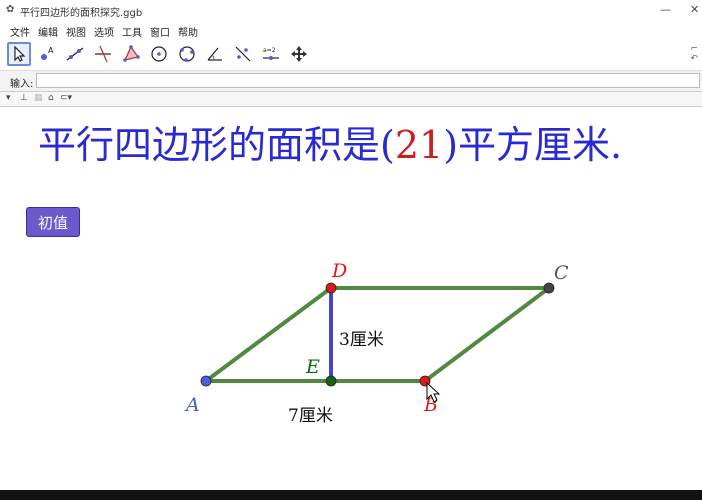 This screenshot has width=702, height=500. What do you see at coordinates (10, 9) in the screenshot?
I see `geogebra-icon: ✿` at bounding box center [10, 9].